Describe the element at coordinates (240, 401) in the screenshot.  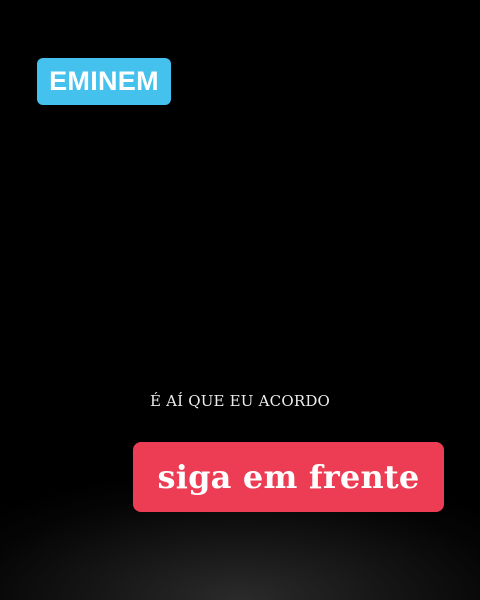
I see `lyric-caption: É AÍ QUE EU ACORDO` at that location.